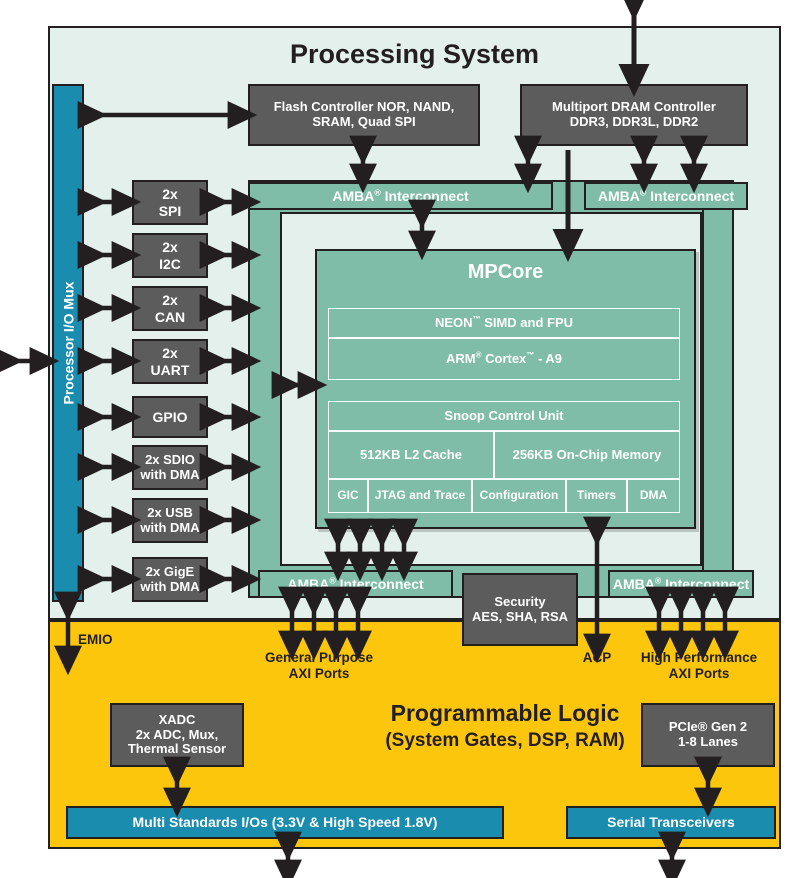 The image size is (800, 878). I want to click on mpcore-dma-cell: DMA, so click(653, 496).